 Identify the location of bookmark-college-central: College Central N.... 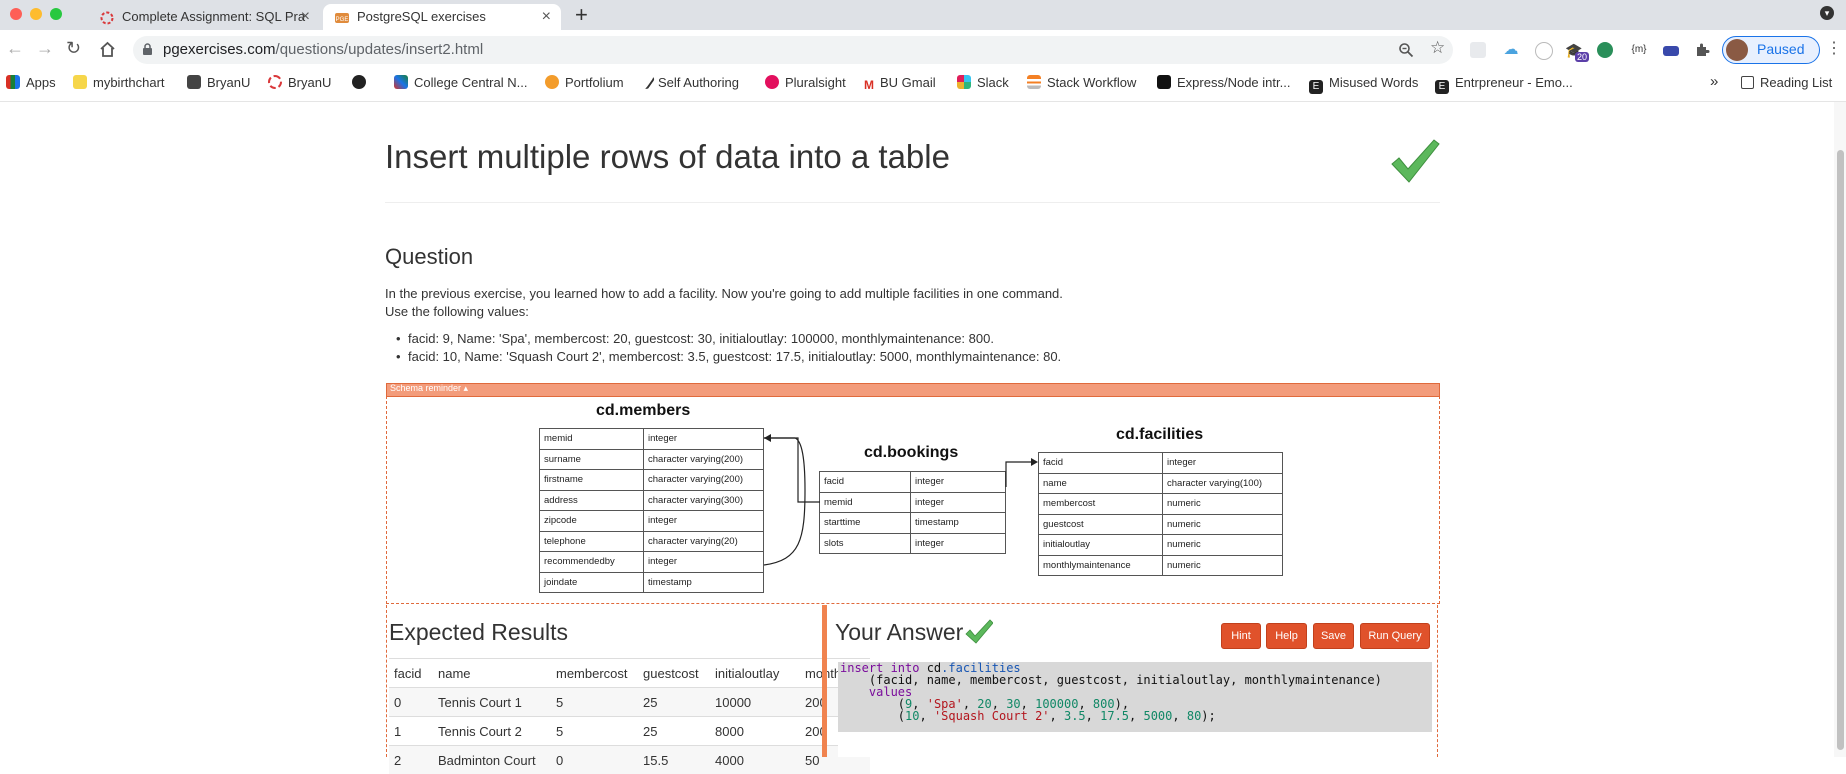
(460, 82).